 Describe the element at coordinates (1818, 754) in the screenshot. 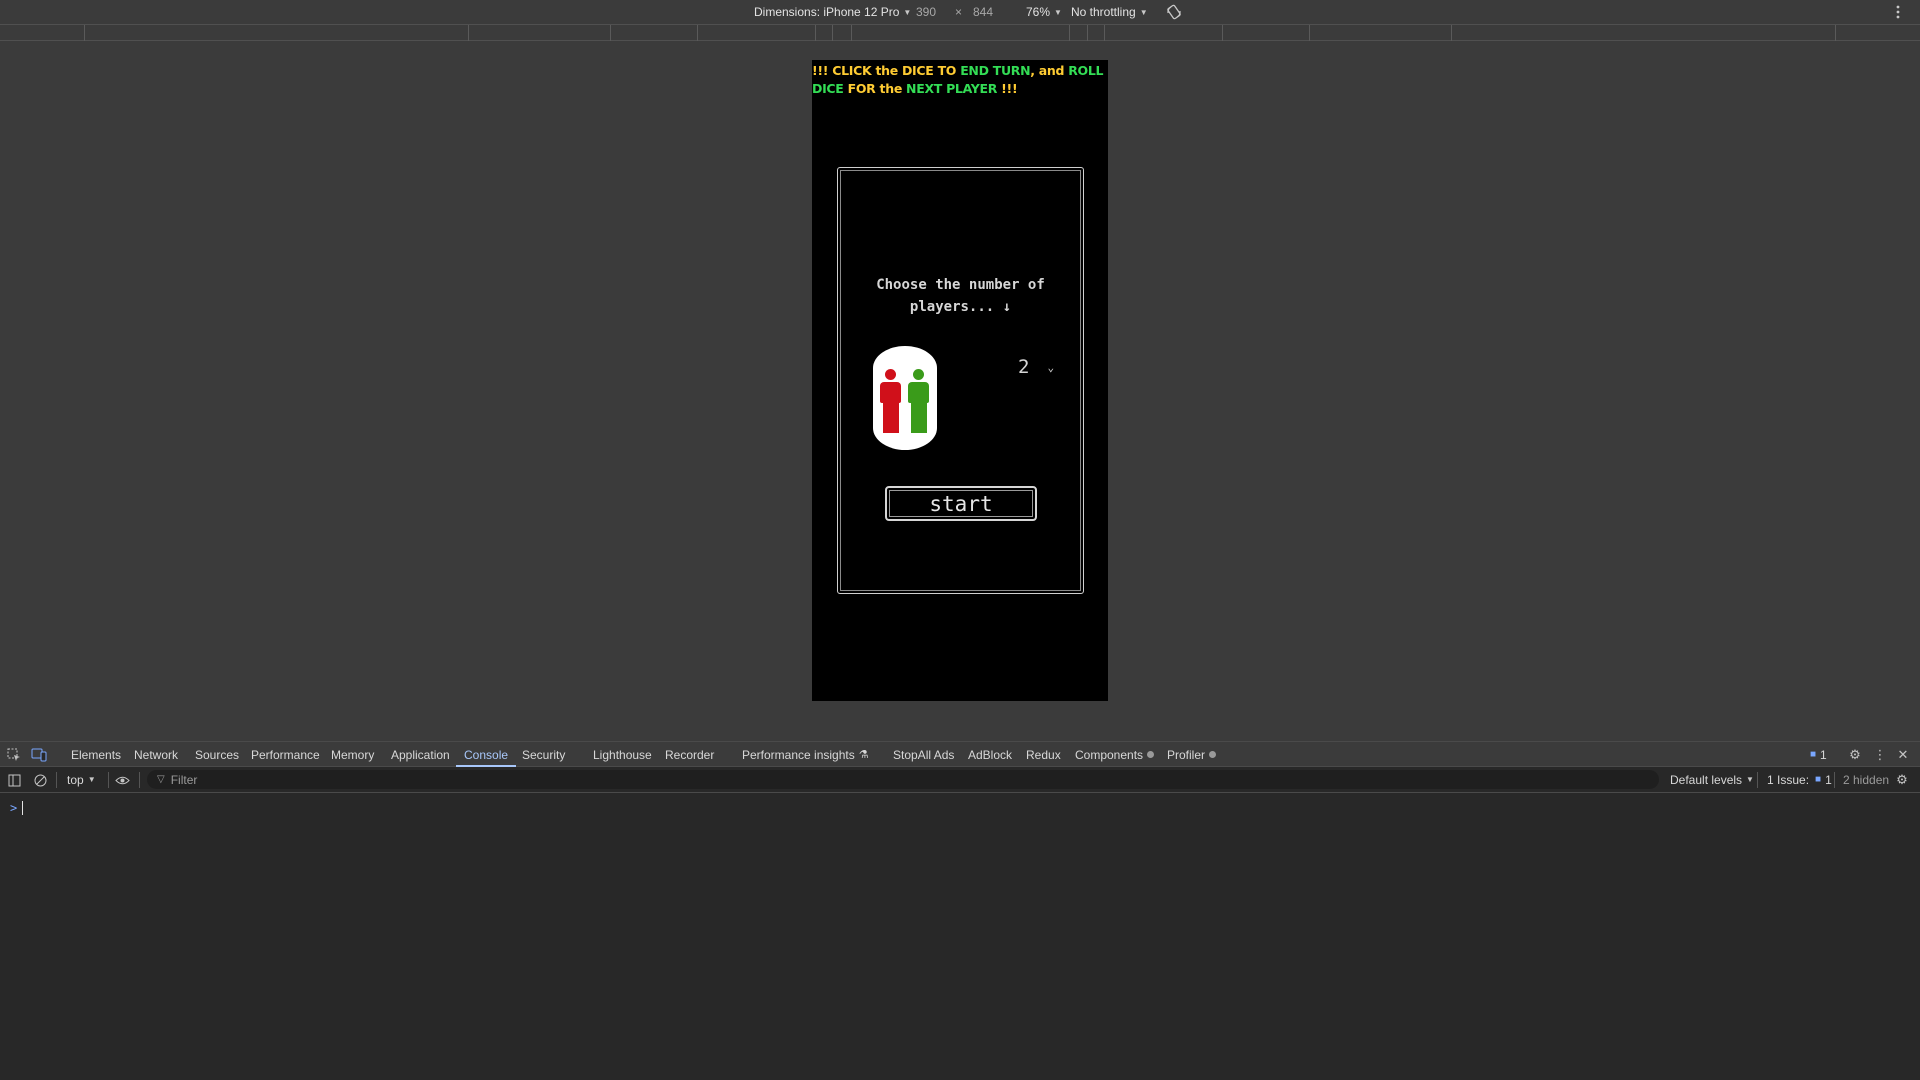

I see `issues-counter: ■ 1` at that location.